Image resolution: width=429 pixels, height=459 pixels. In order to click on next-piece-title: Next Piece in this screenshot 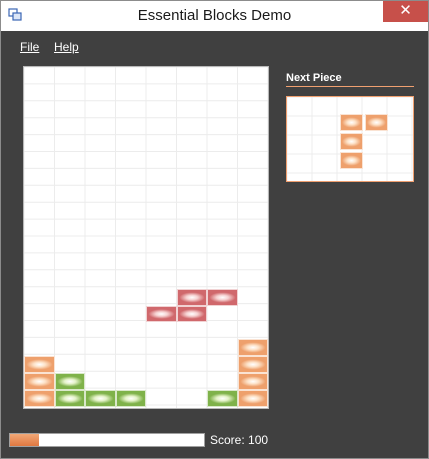, I will do `click(314, 78)`.